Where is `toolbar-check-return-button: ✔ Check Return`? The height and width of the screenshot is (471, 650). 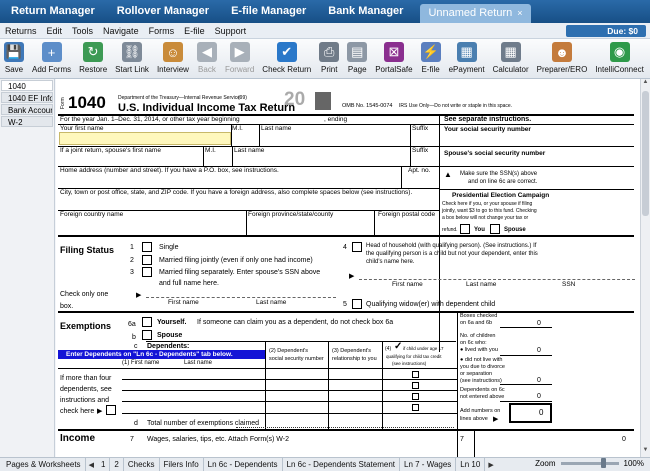 toolbar-check-return-button: ✔ Check Return is located at coordinates (286, 59).